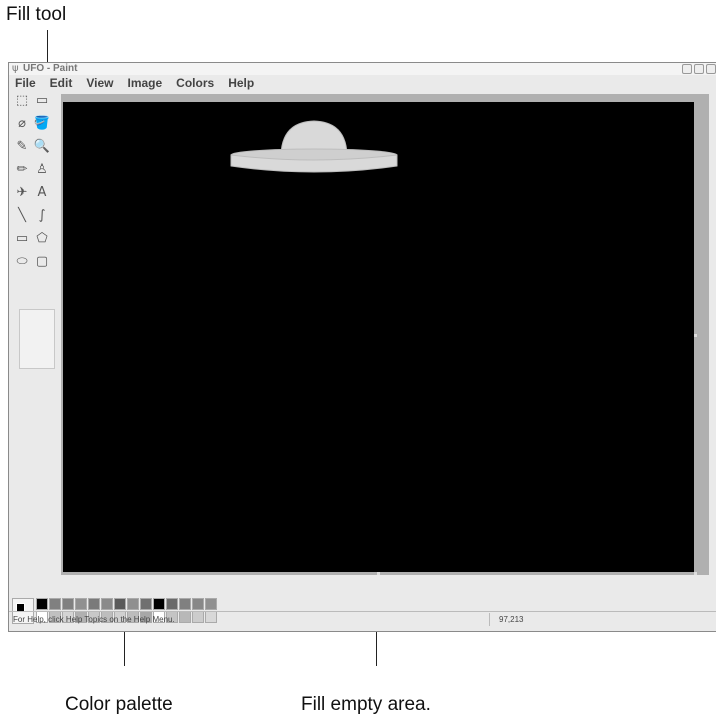 The image size is (716, 722). I want to click on magnifier-icon: 🔍, so click(42, 146).